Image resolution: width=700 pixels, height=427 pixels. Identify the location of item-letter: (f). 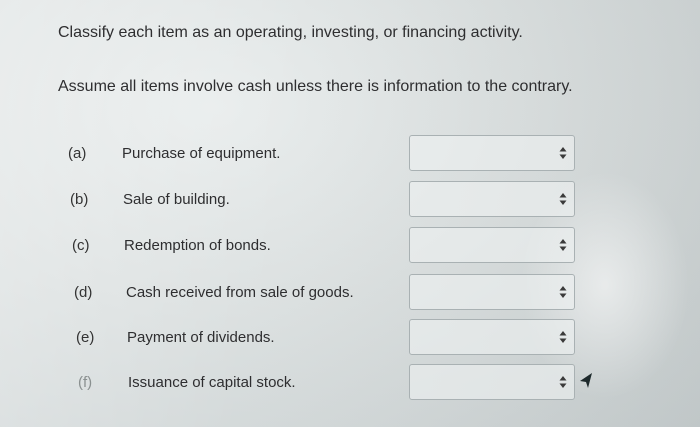
(85, 382).